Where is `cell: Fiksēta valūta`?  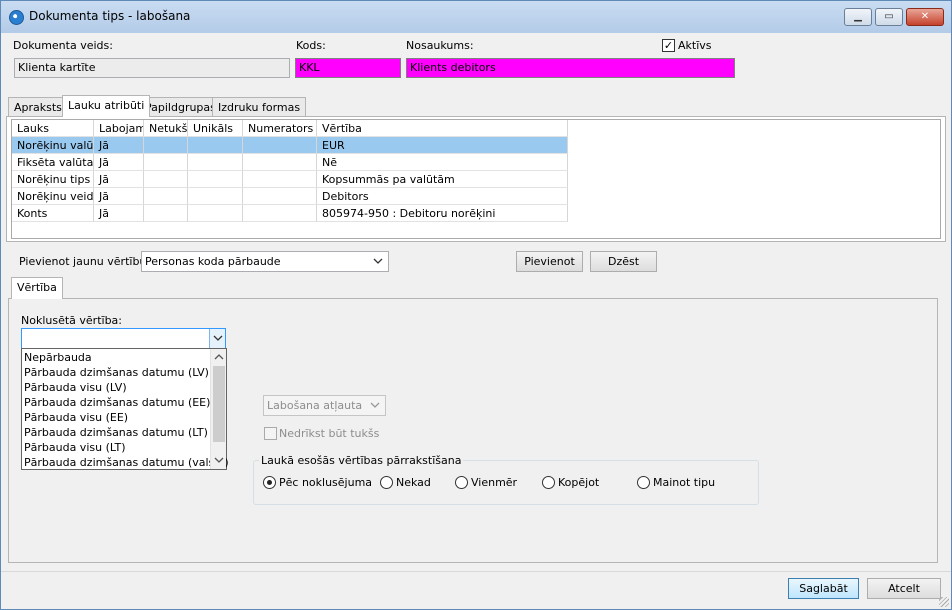
cell: Fiksēta valūta is located at coordinates (53, 162).